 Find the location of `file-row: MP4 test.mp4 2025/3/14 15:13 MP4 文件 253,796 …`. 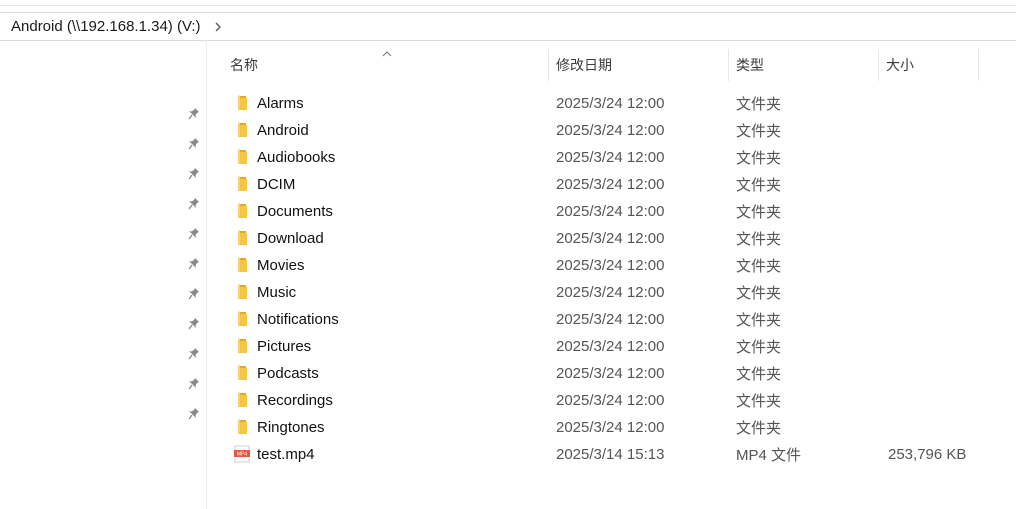

file-row: MP4 test.mp4 2025/3/14 15:13 MP4 文件 253,796 … is located at coordinates (611, 454).